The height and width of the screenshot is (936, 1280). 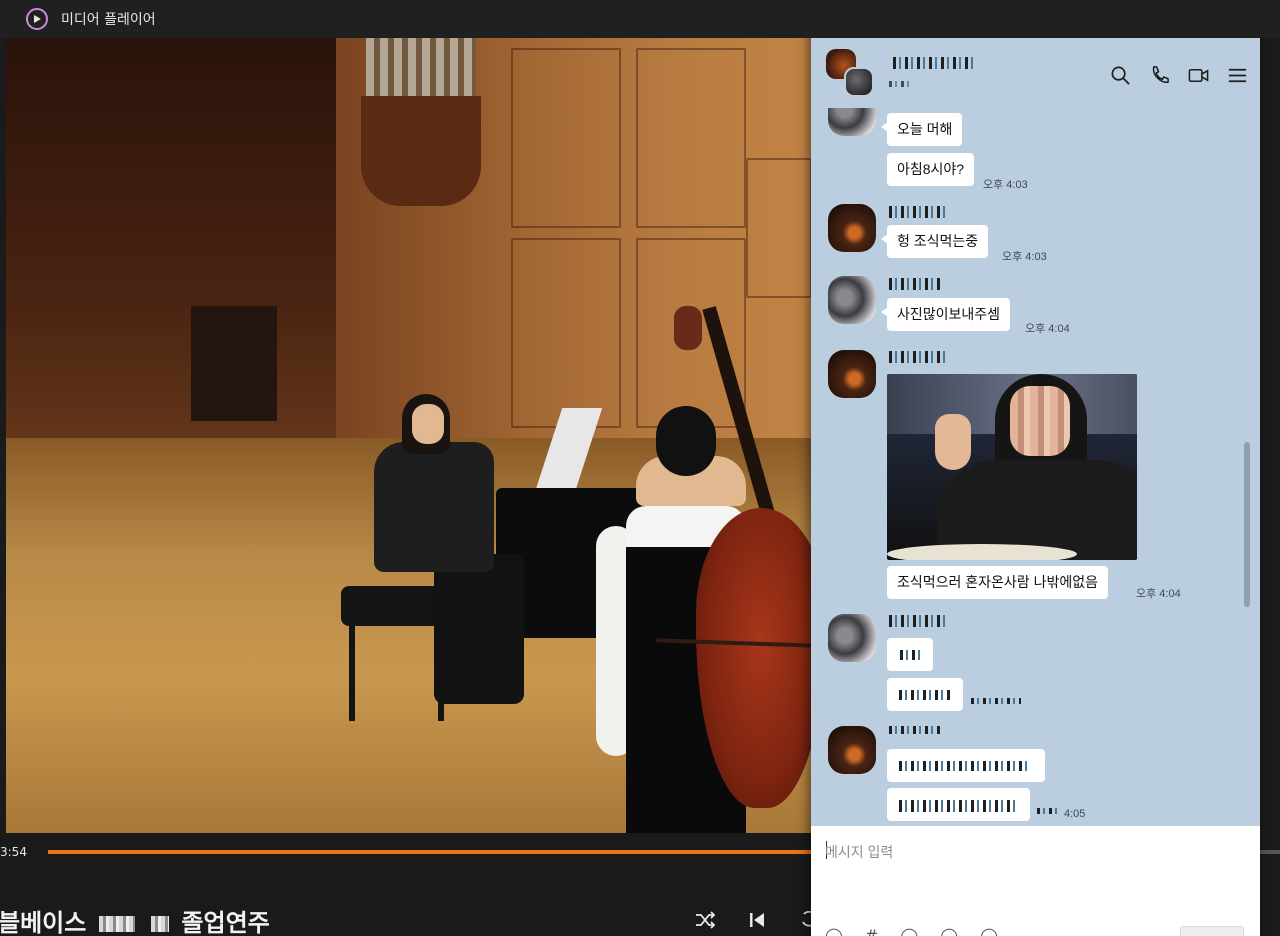 What do you see at coordinates (989, 931) in the screenshot?
I see `more-icon: ◯` at bounding box center [989, 931].